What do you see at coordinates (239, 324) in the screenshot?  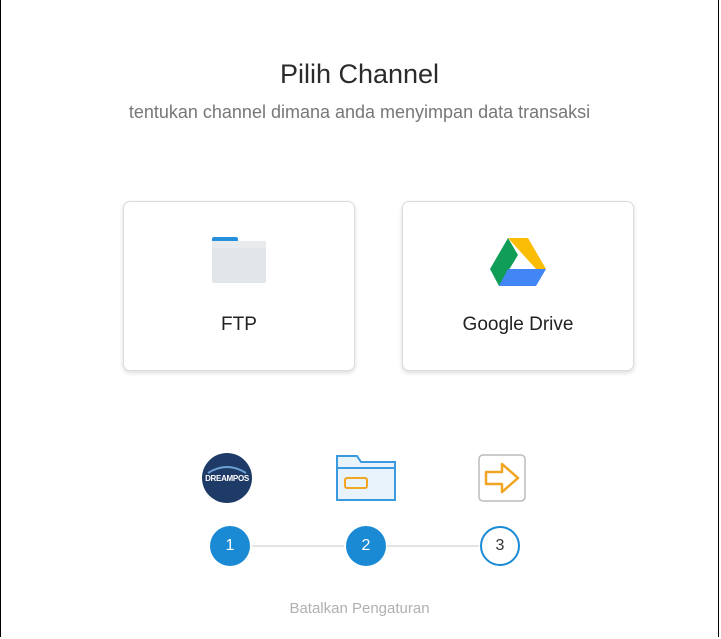 I see `channel-label-ftp: FTP` at bounding box center [239, 324].